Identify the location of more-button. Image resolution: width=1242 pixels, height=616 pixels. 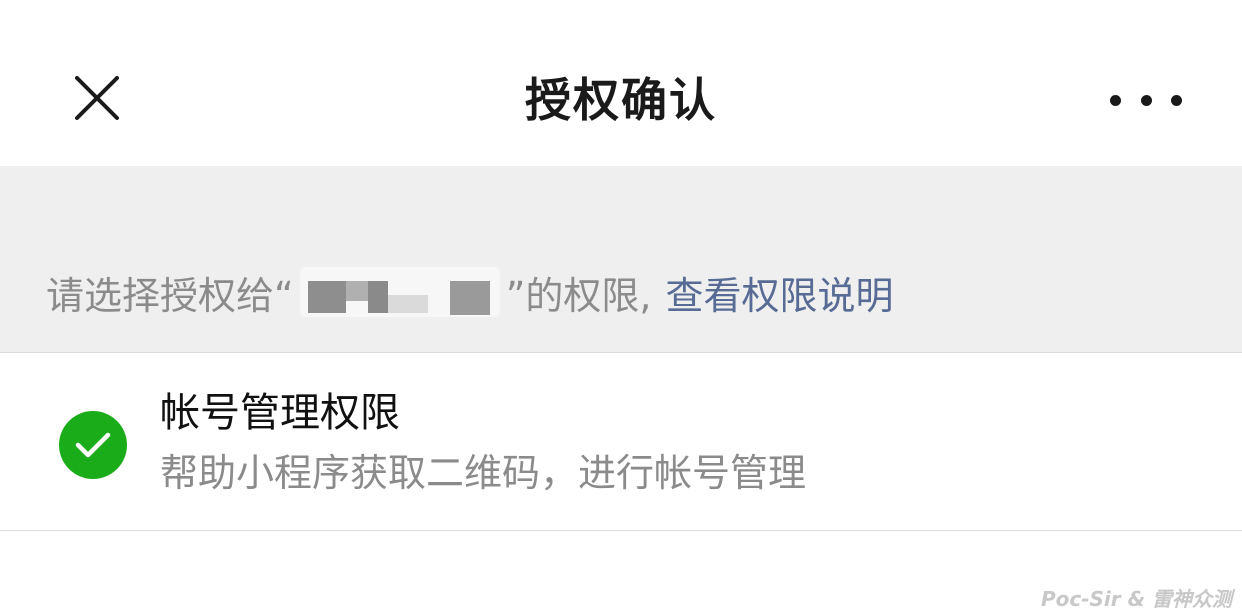
(1146, 100).